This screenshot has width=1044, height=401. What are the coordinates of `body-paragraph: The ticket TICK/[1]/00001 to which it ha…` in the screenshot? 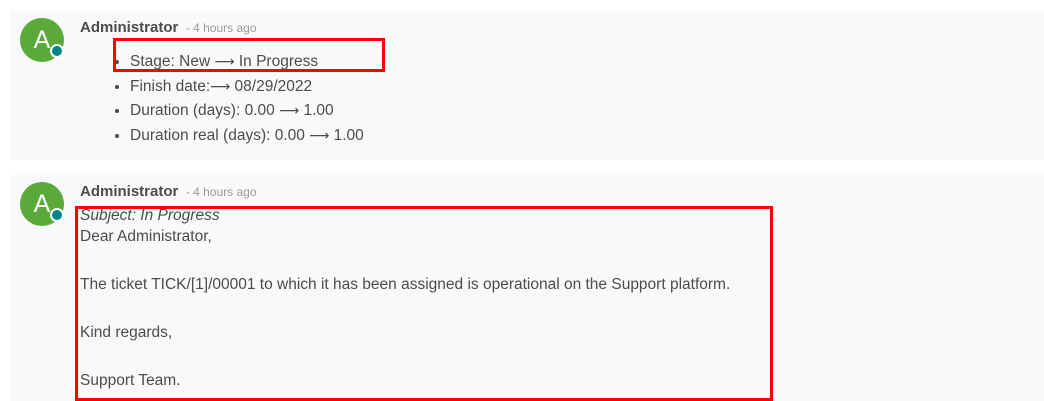 It's located at (405, 284).